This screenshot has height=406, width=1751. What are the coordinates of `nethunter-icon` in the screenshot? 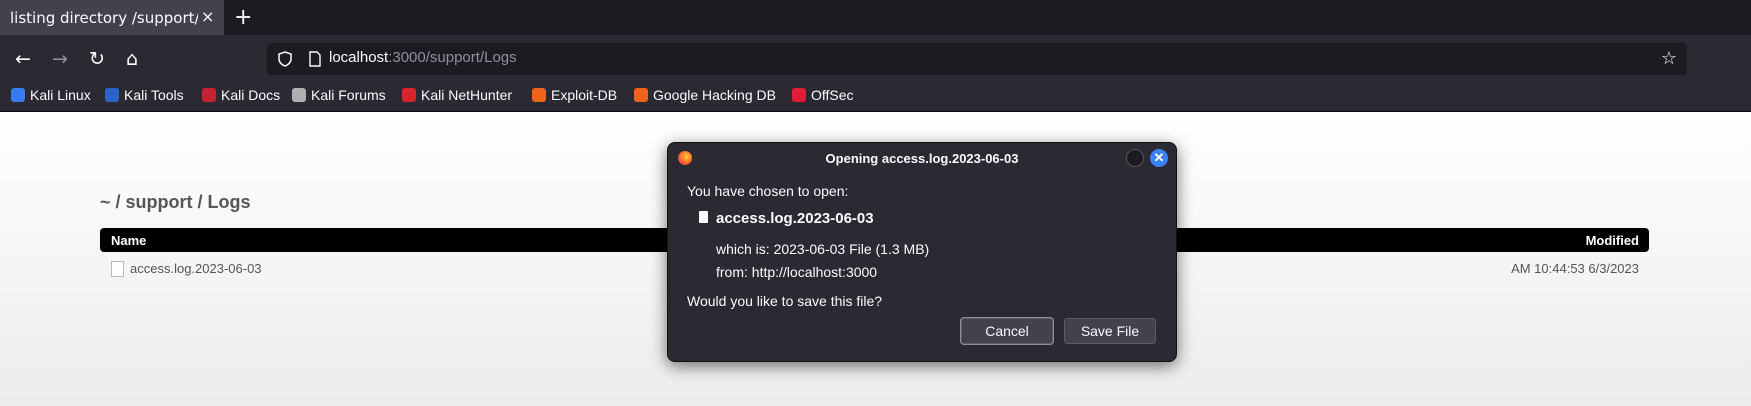 It's located at (409, 95).